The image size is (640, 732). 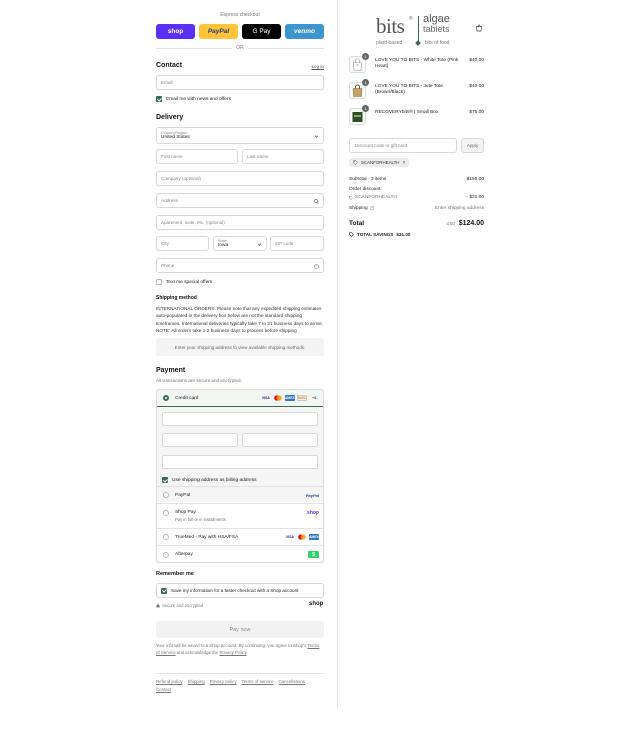 I want to click on company-field: Company (optional), so click(x=240, y=178).